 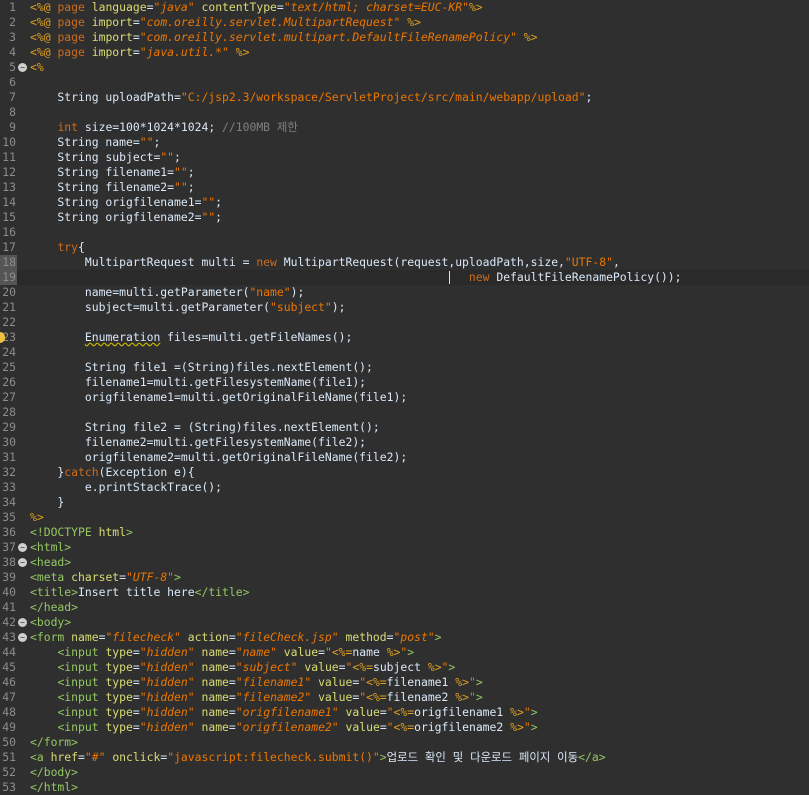 I want to click on line-number: 26, so click(x=9, y=382).